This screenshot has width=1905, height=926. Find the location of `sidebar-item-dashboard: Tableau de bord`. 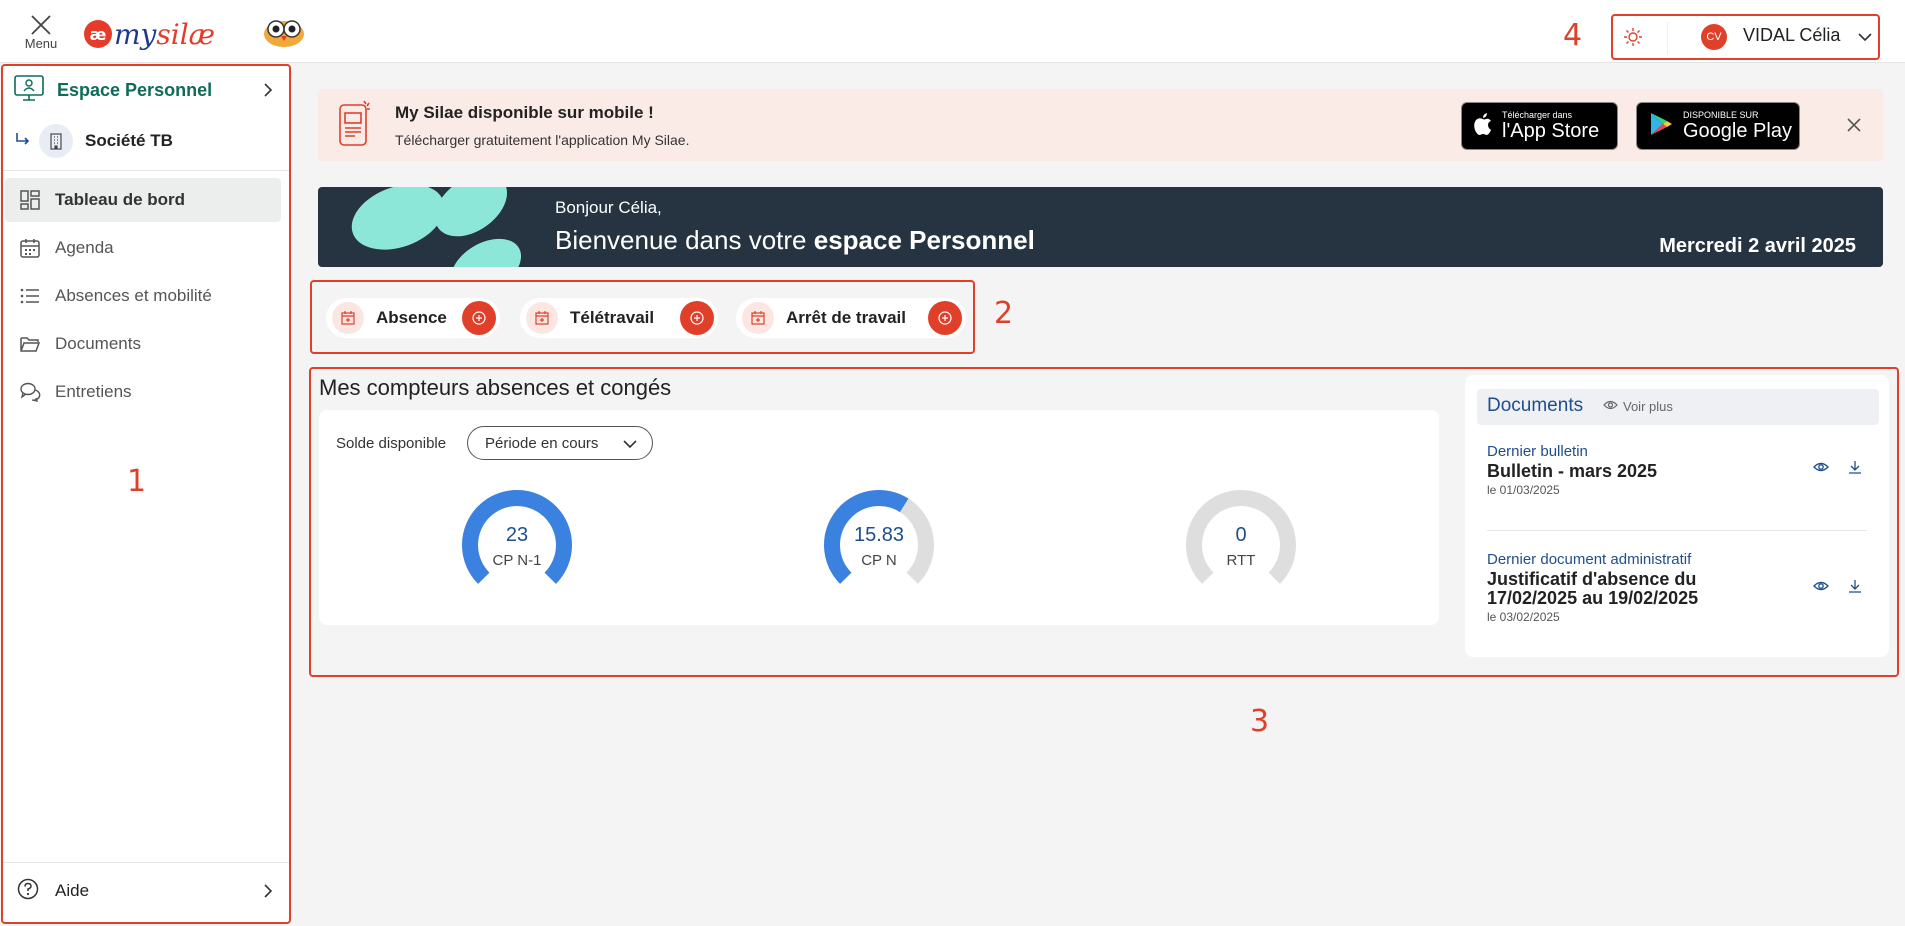

sidebar-item-dashboard: Tableau de bord is located at coordinates (143, 200).